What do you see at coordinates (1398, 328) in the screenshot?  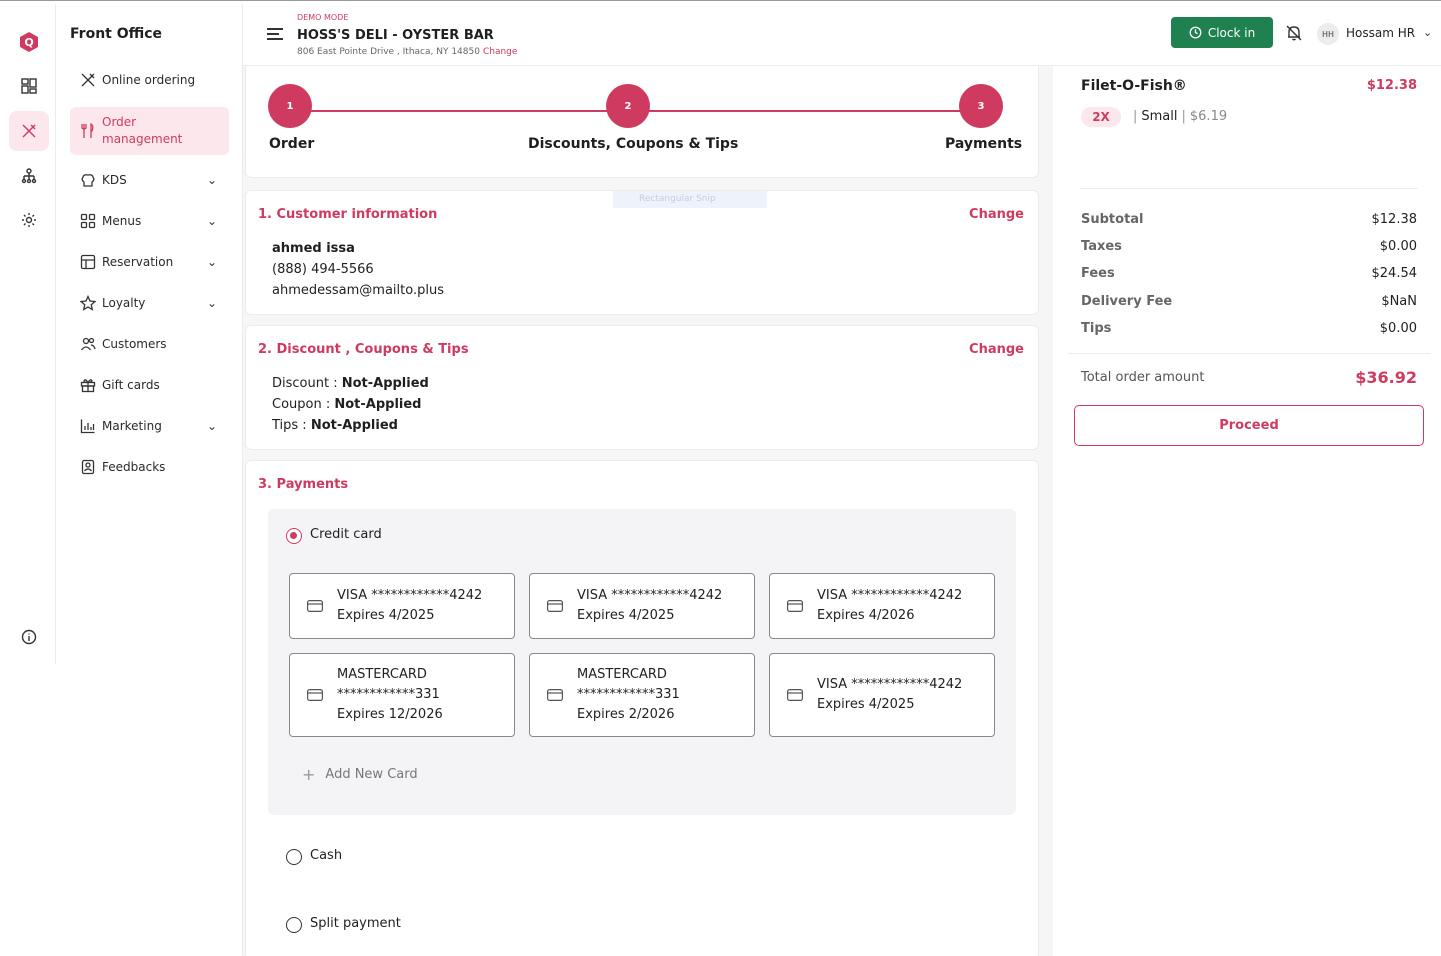 I see `summary-value: $0.00` at bounding box center [1398, 328].